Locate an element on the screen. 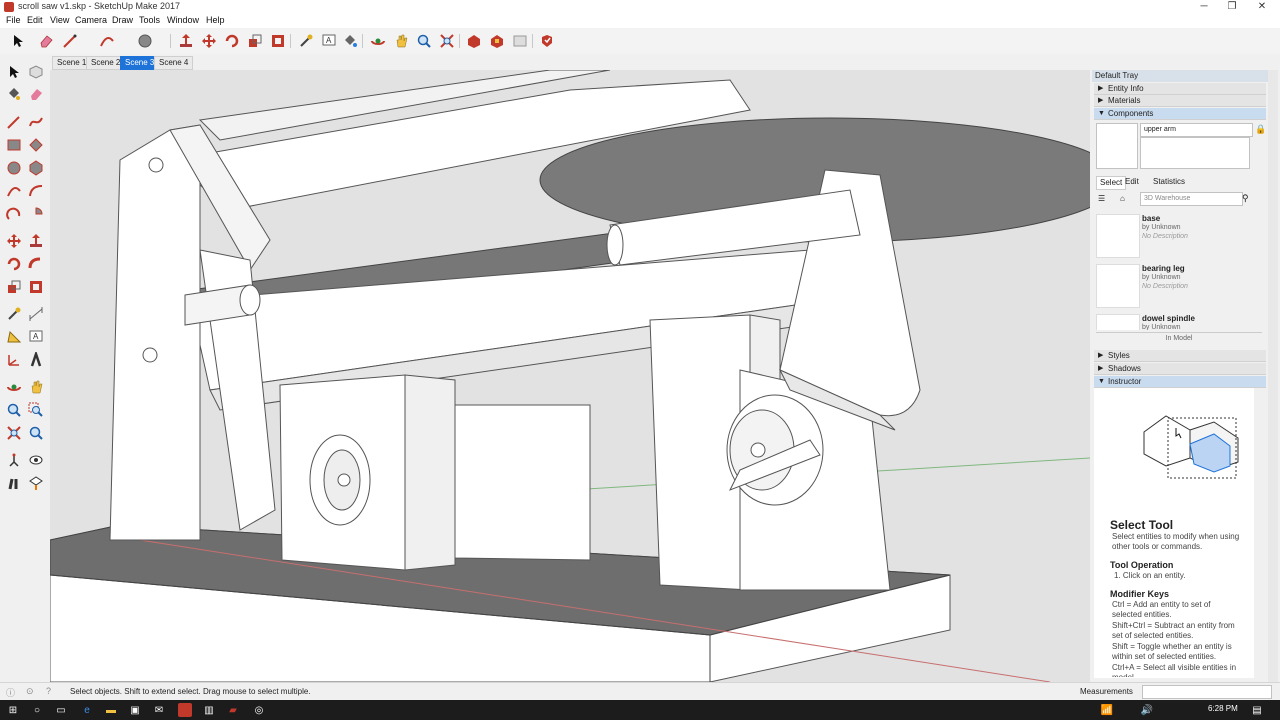 The height and width of the screenshot is (720, 1280). shape-icon is located at coordinates (145, 41).